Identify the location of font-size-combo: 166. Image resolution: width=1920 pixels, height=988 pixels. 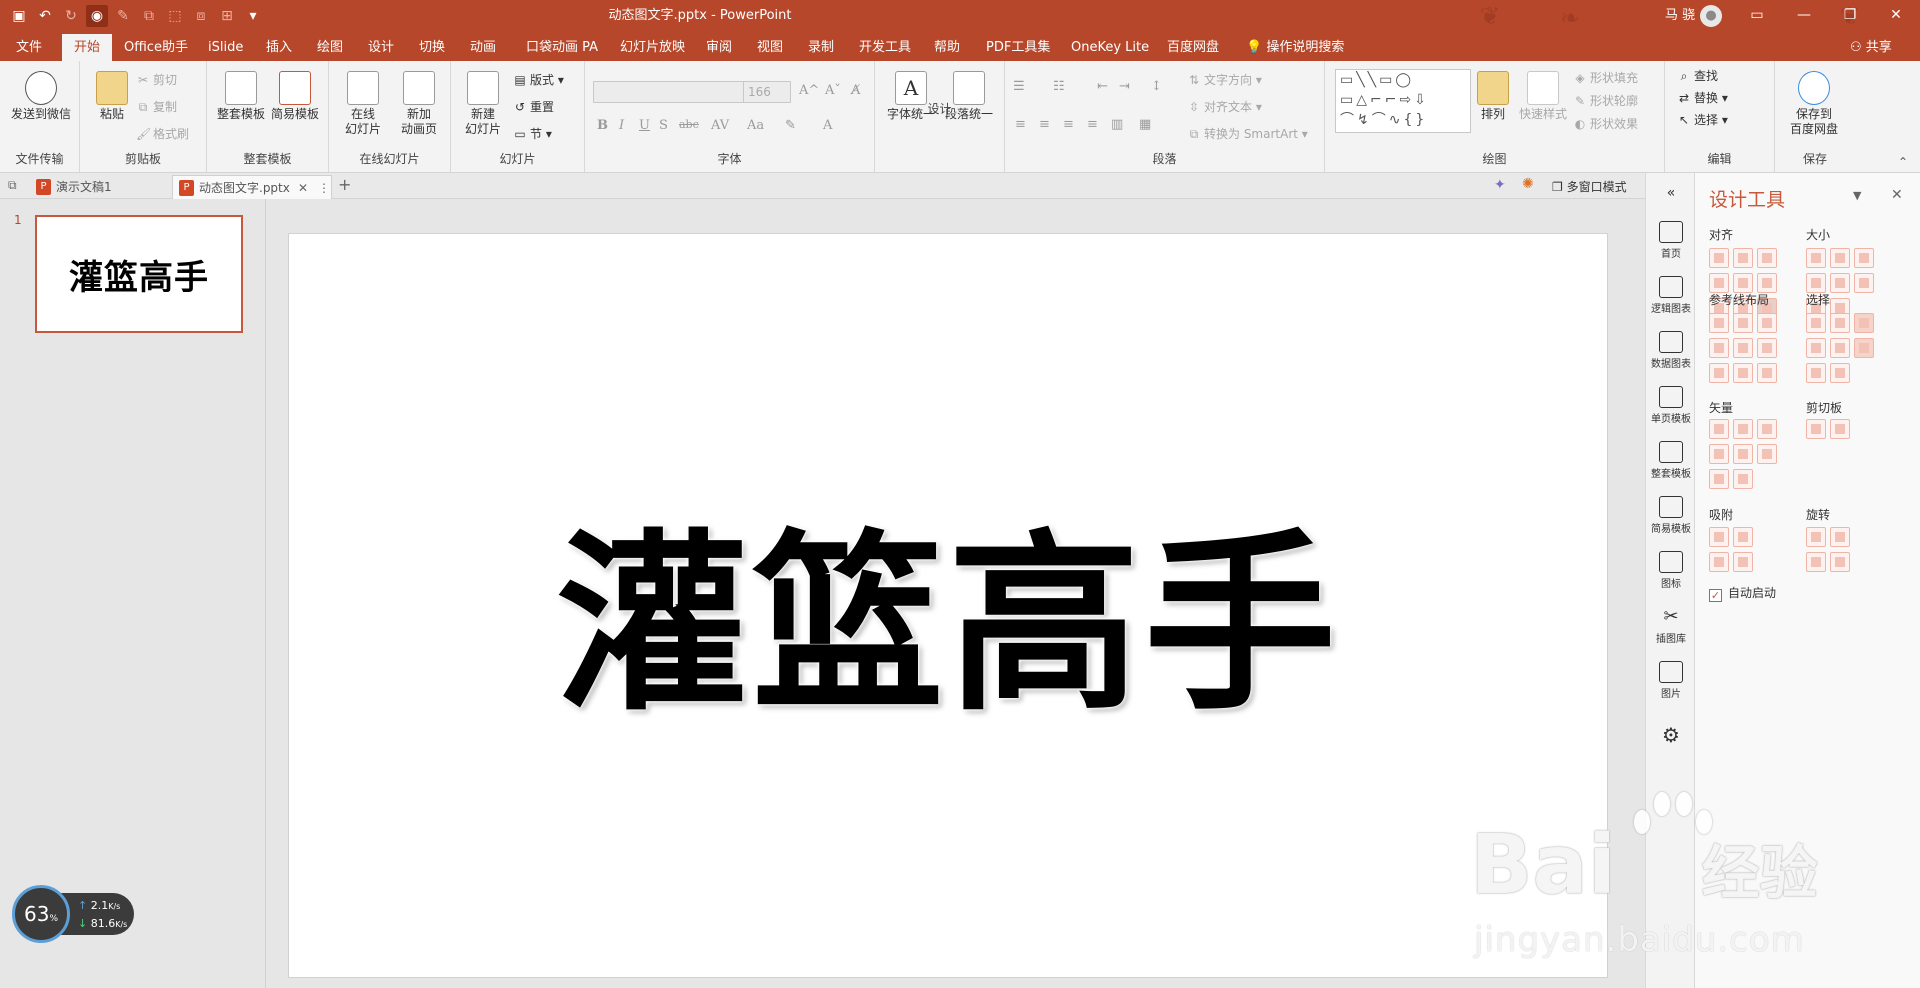
(767, 92).